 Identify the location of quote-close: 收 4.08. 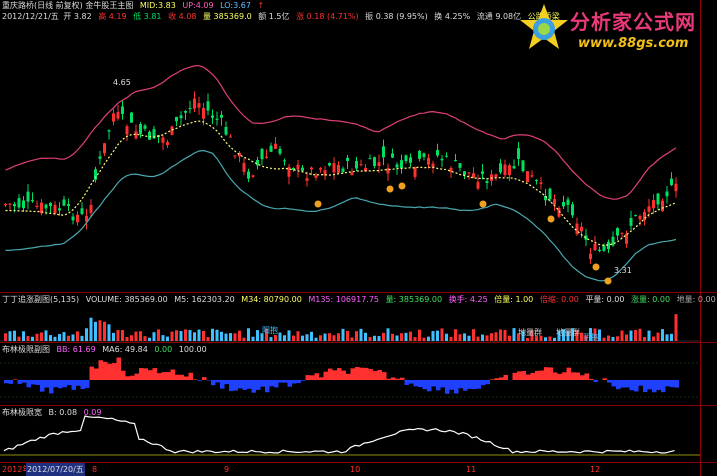
(182, 16).